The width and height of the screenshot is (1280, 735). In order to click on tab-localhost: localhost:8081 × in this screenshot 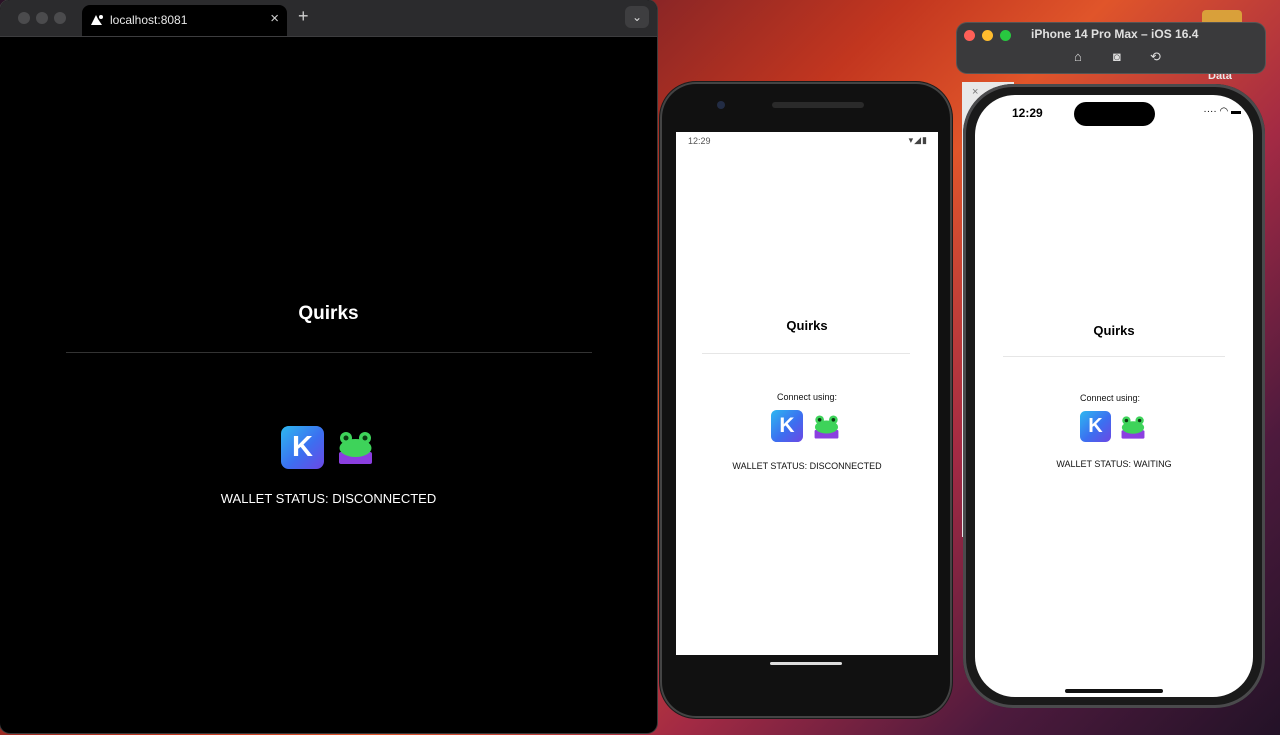, I will do `click(184, 20)`.